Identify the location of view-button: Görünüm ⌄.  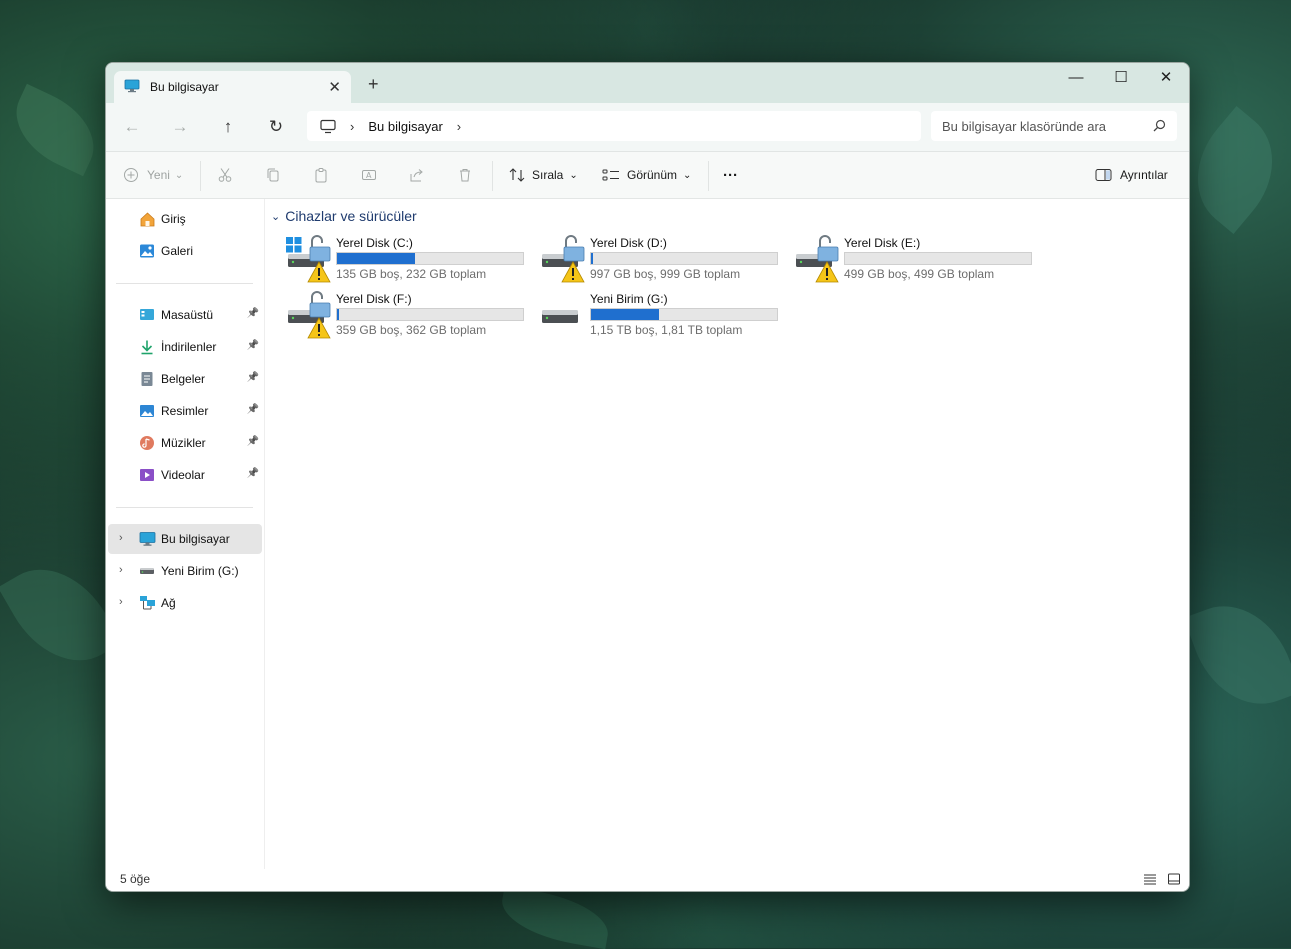
(646, 175).